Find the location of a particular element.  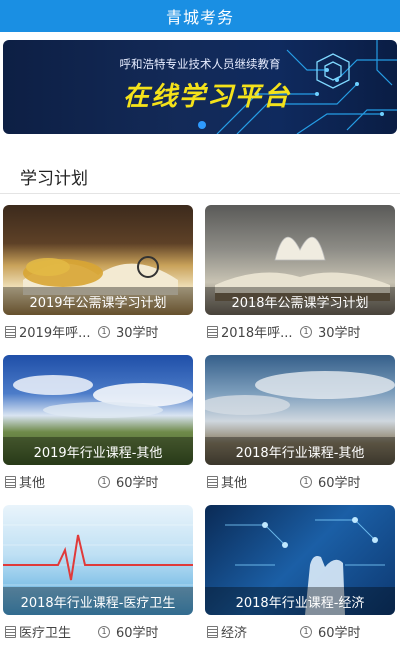

course-category: 经济 is located at coordinates (234, 633).